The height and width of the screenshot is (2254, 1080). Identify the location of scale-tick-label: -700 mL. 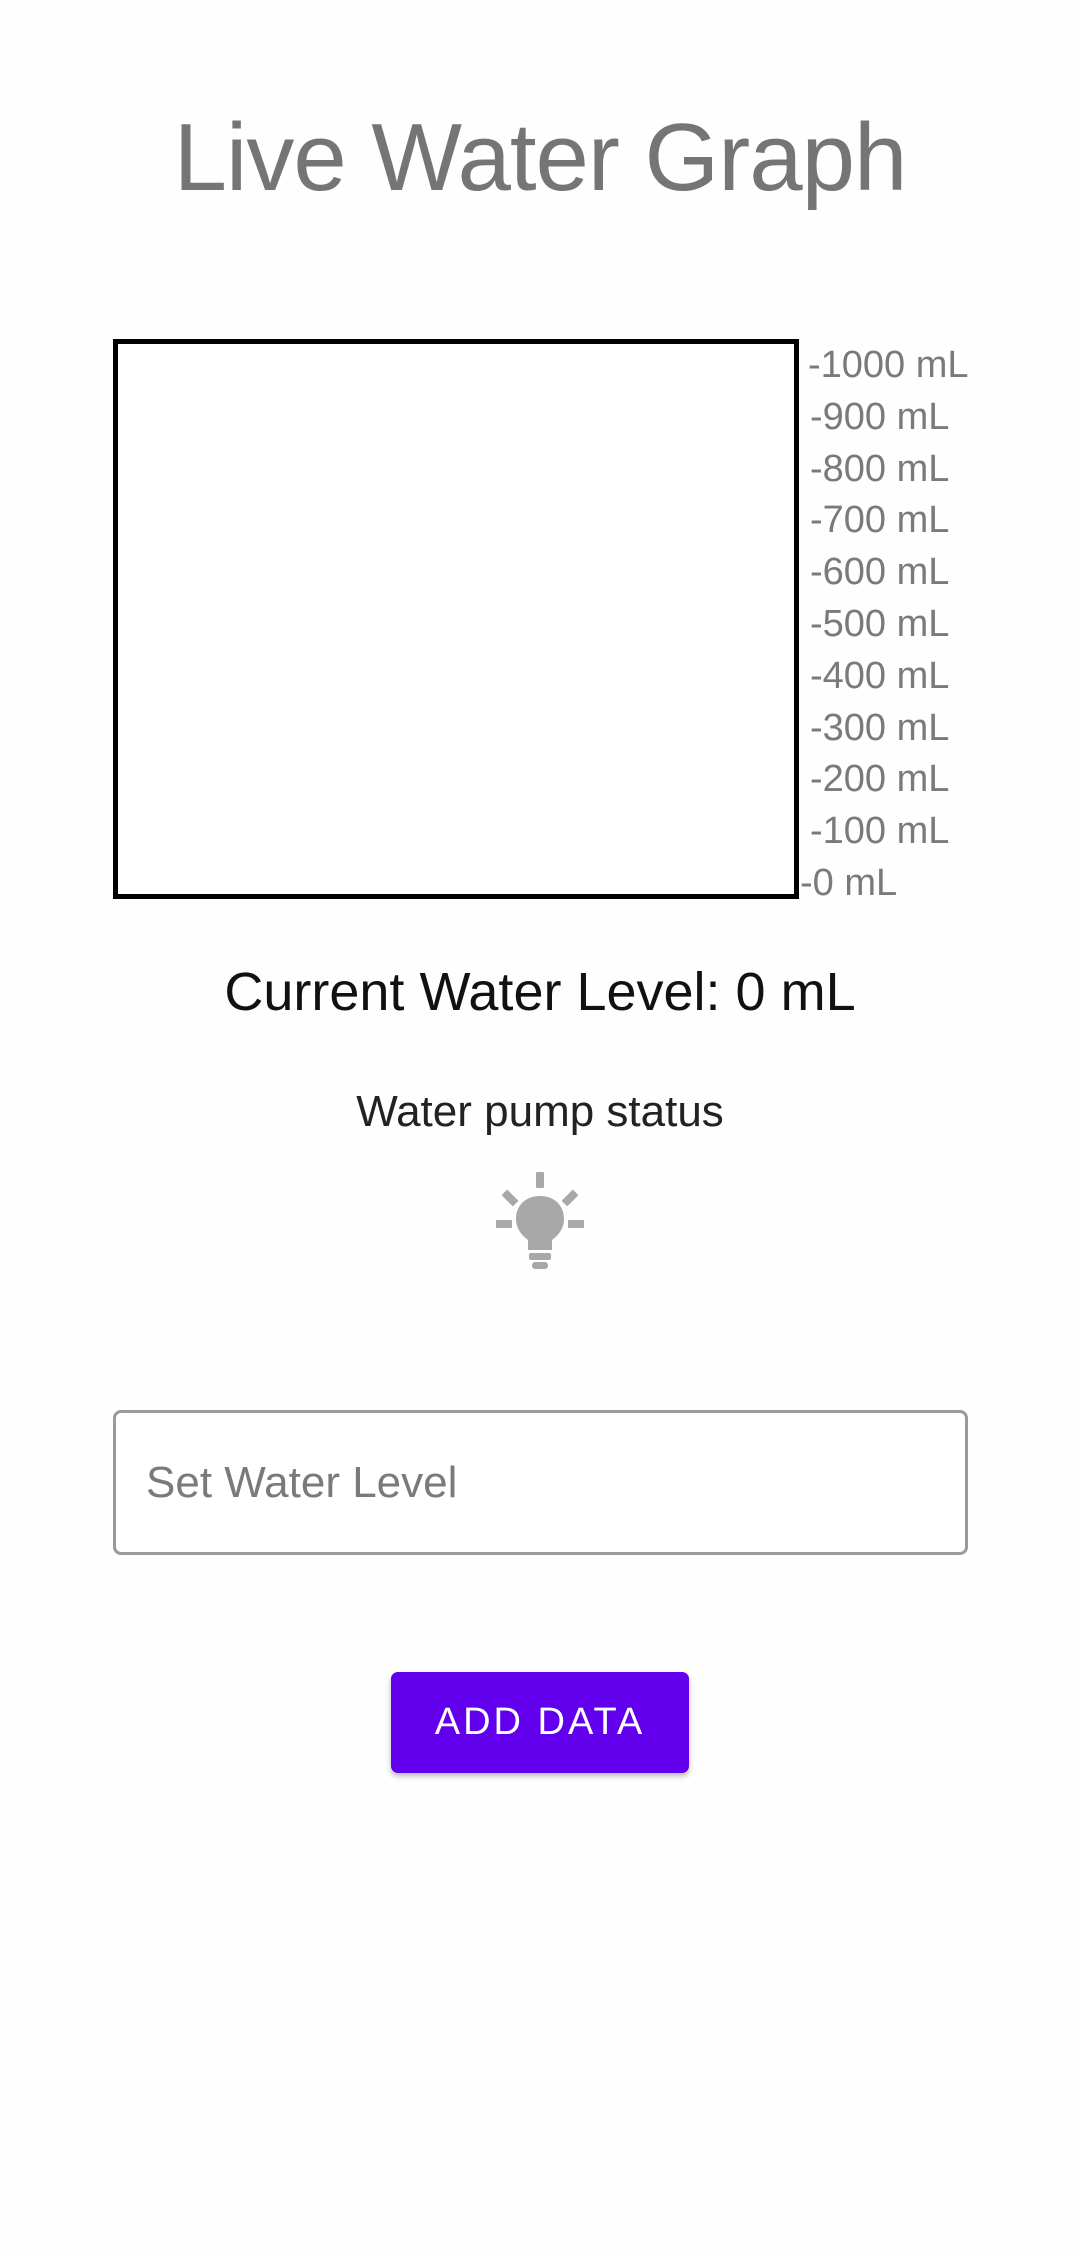
(880, 520).